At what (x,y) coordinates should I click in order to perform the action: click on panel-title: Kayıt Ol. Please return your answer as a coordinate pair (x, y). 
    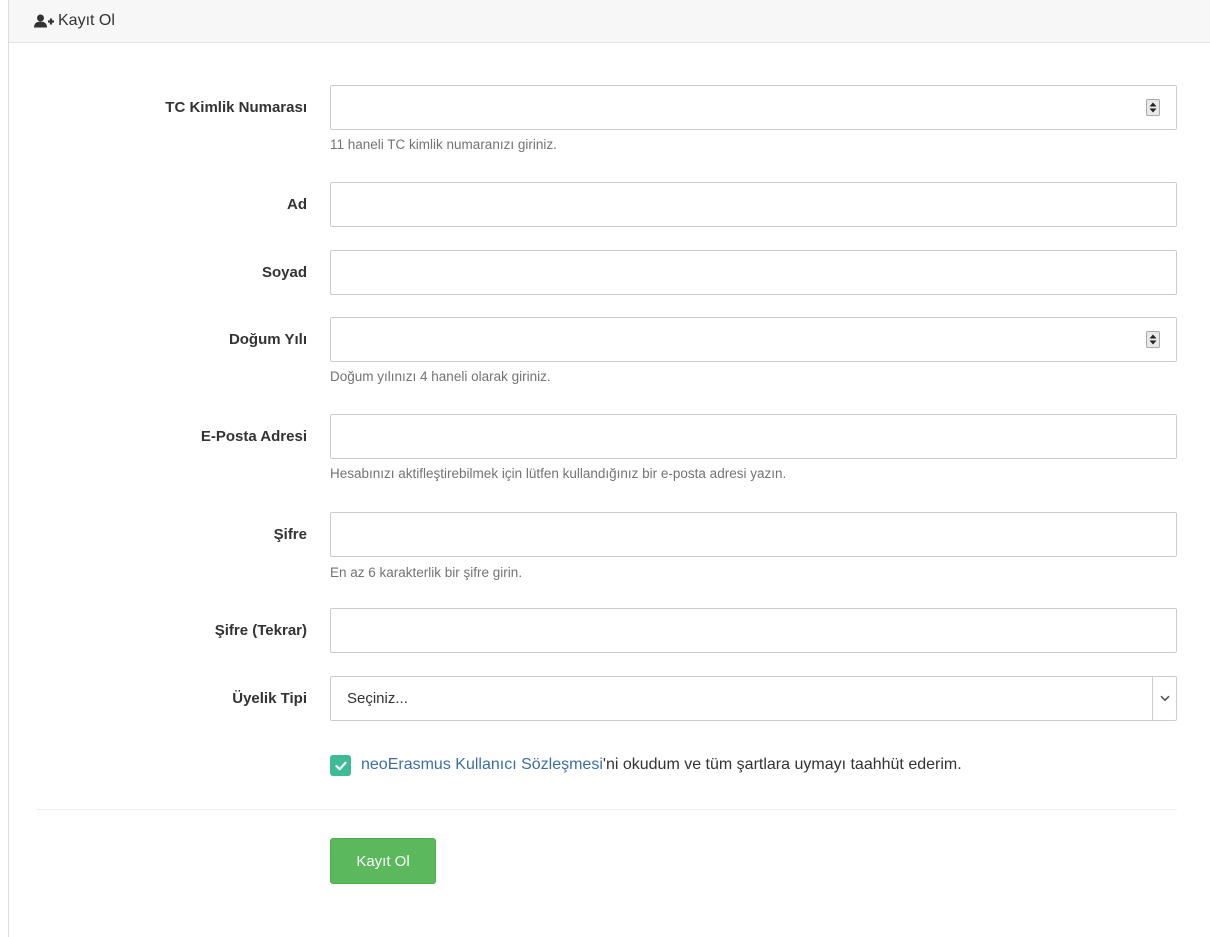
    Looking at the image, I should click on (86, 20).